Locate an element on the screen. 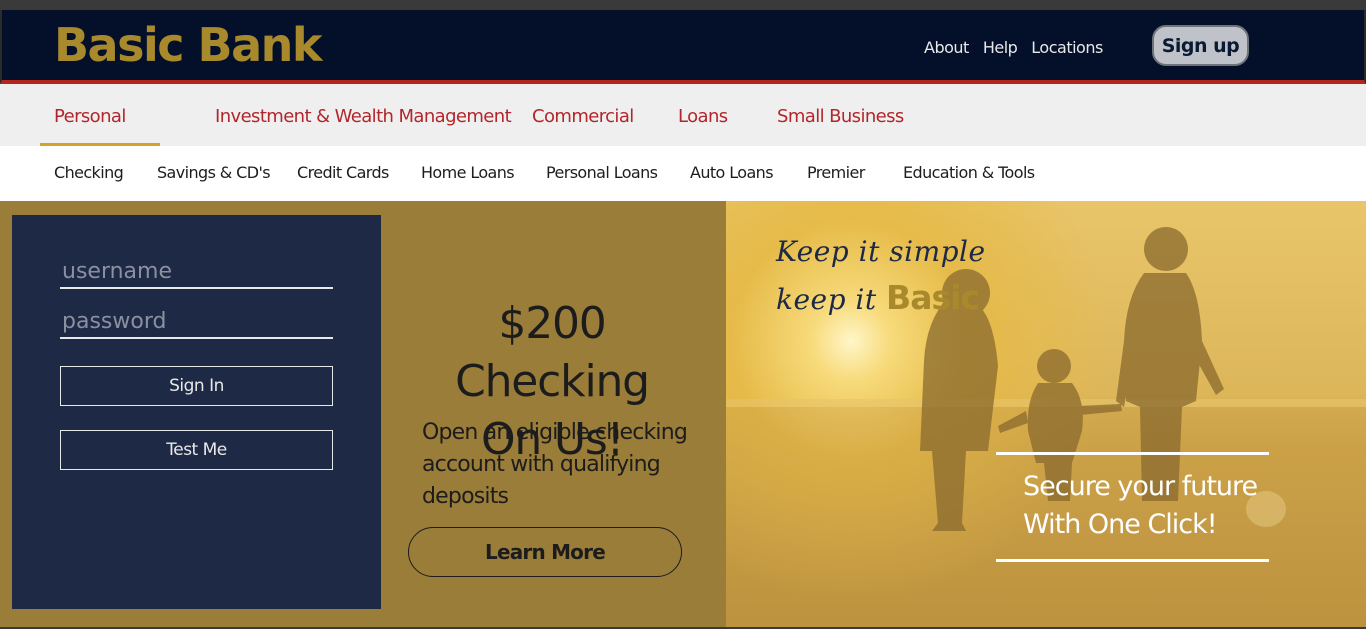  browser-top-strip is located at coordinates (683, 5).